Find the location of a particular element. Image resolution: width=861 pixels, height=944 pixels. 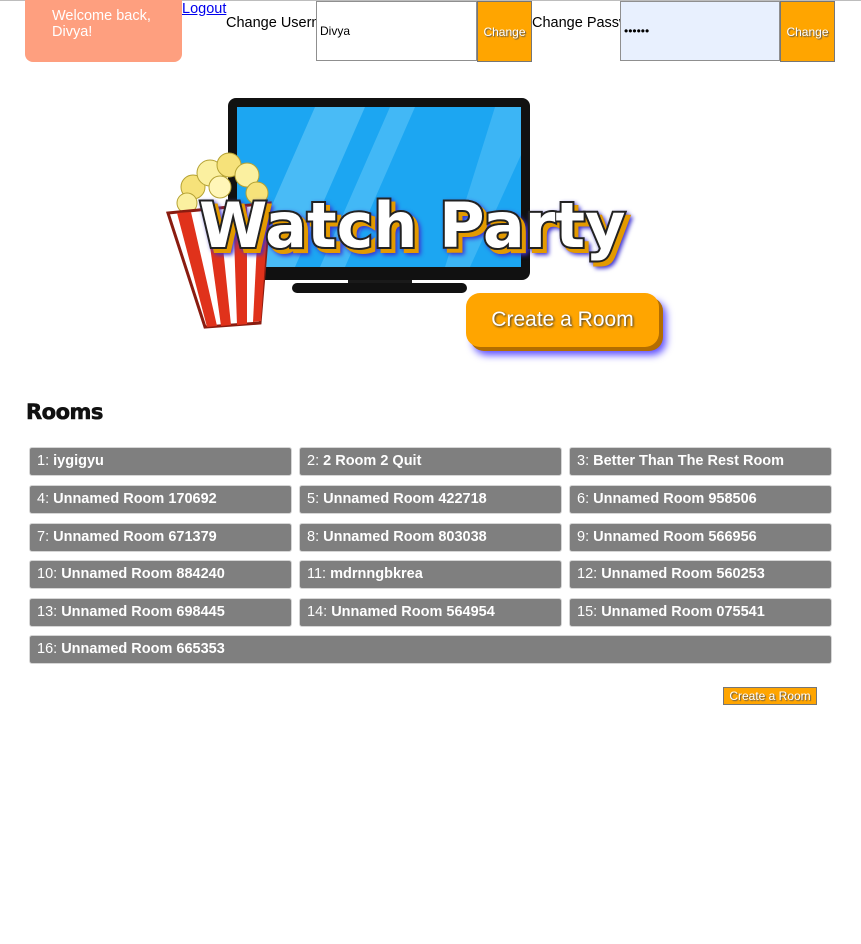

room-number: 12: is located at coordinates (587, 574).